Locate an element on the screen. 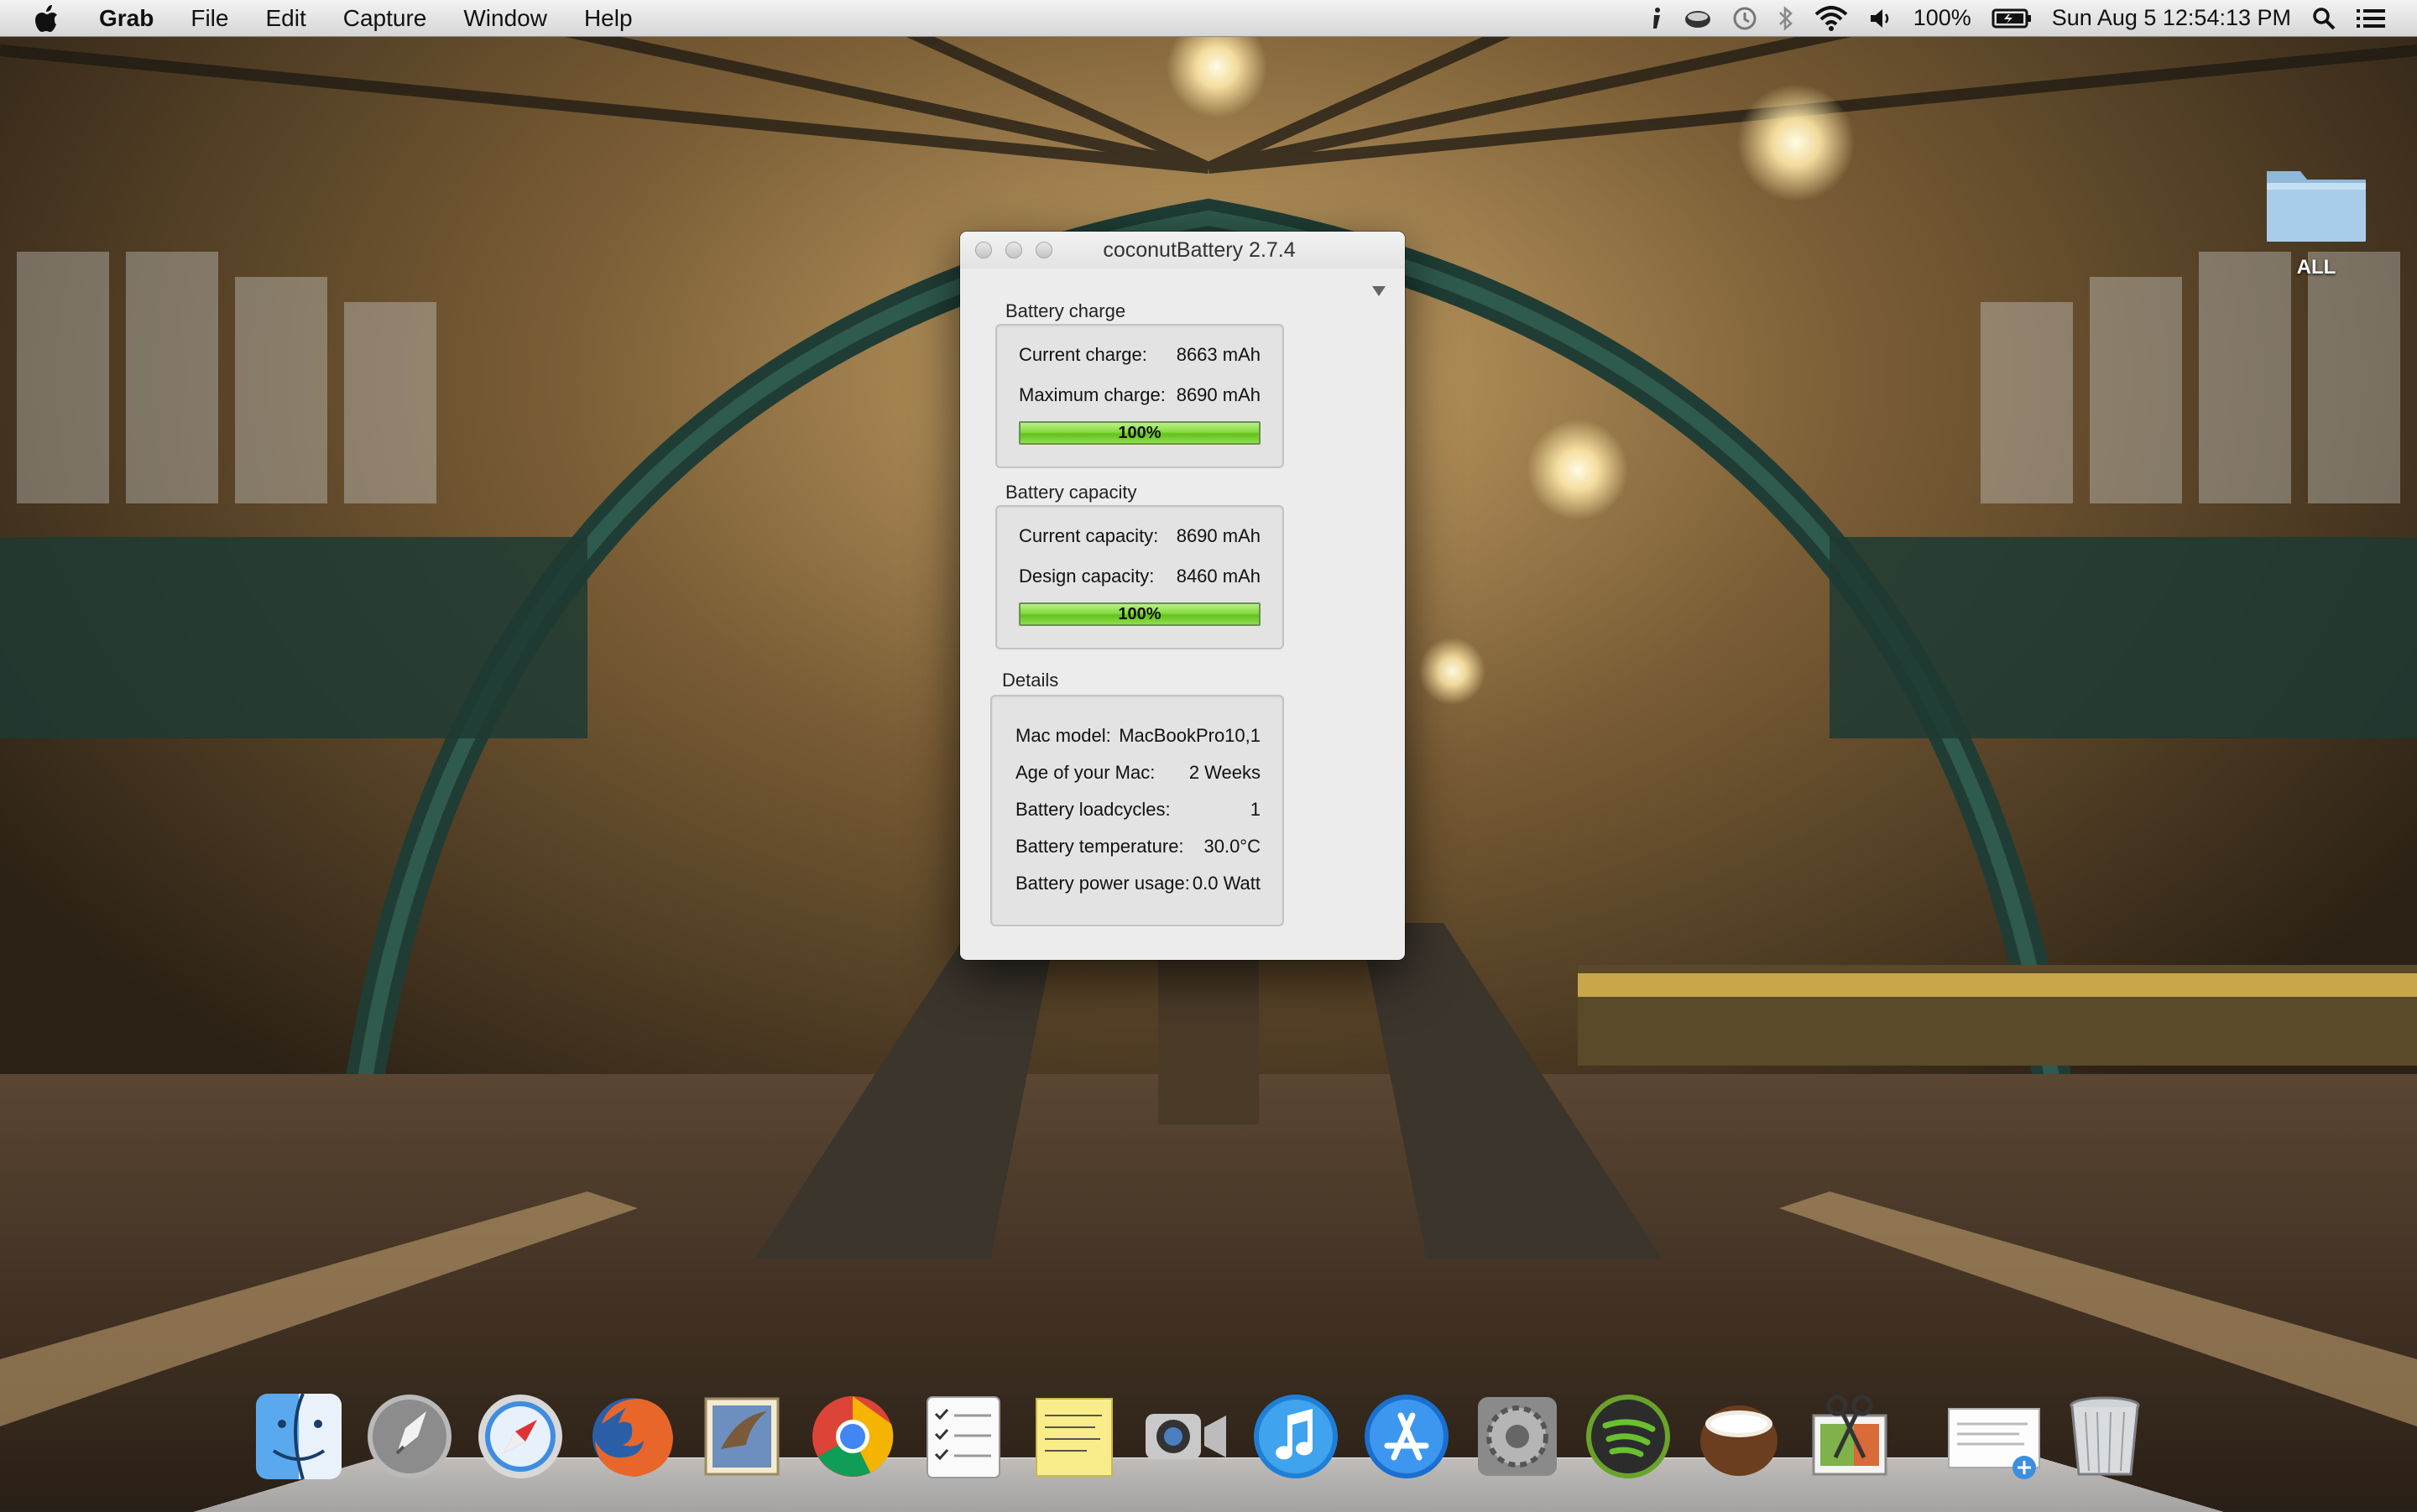 The height and width of the screenshot is (1512, 2417). battery-charge-heading: Battery charge is located at coordinates (1065, 311).